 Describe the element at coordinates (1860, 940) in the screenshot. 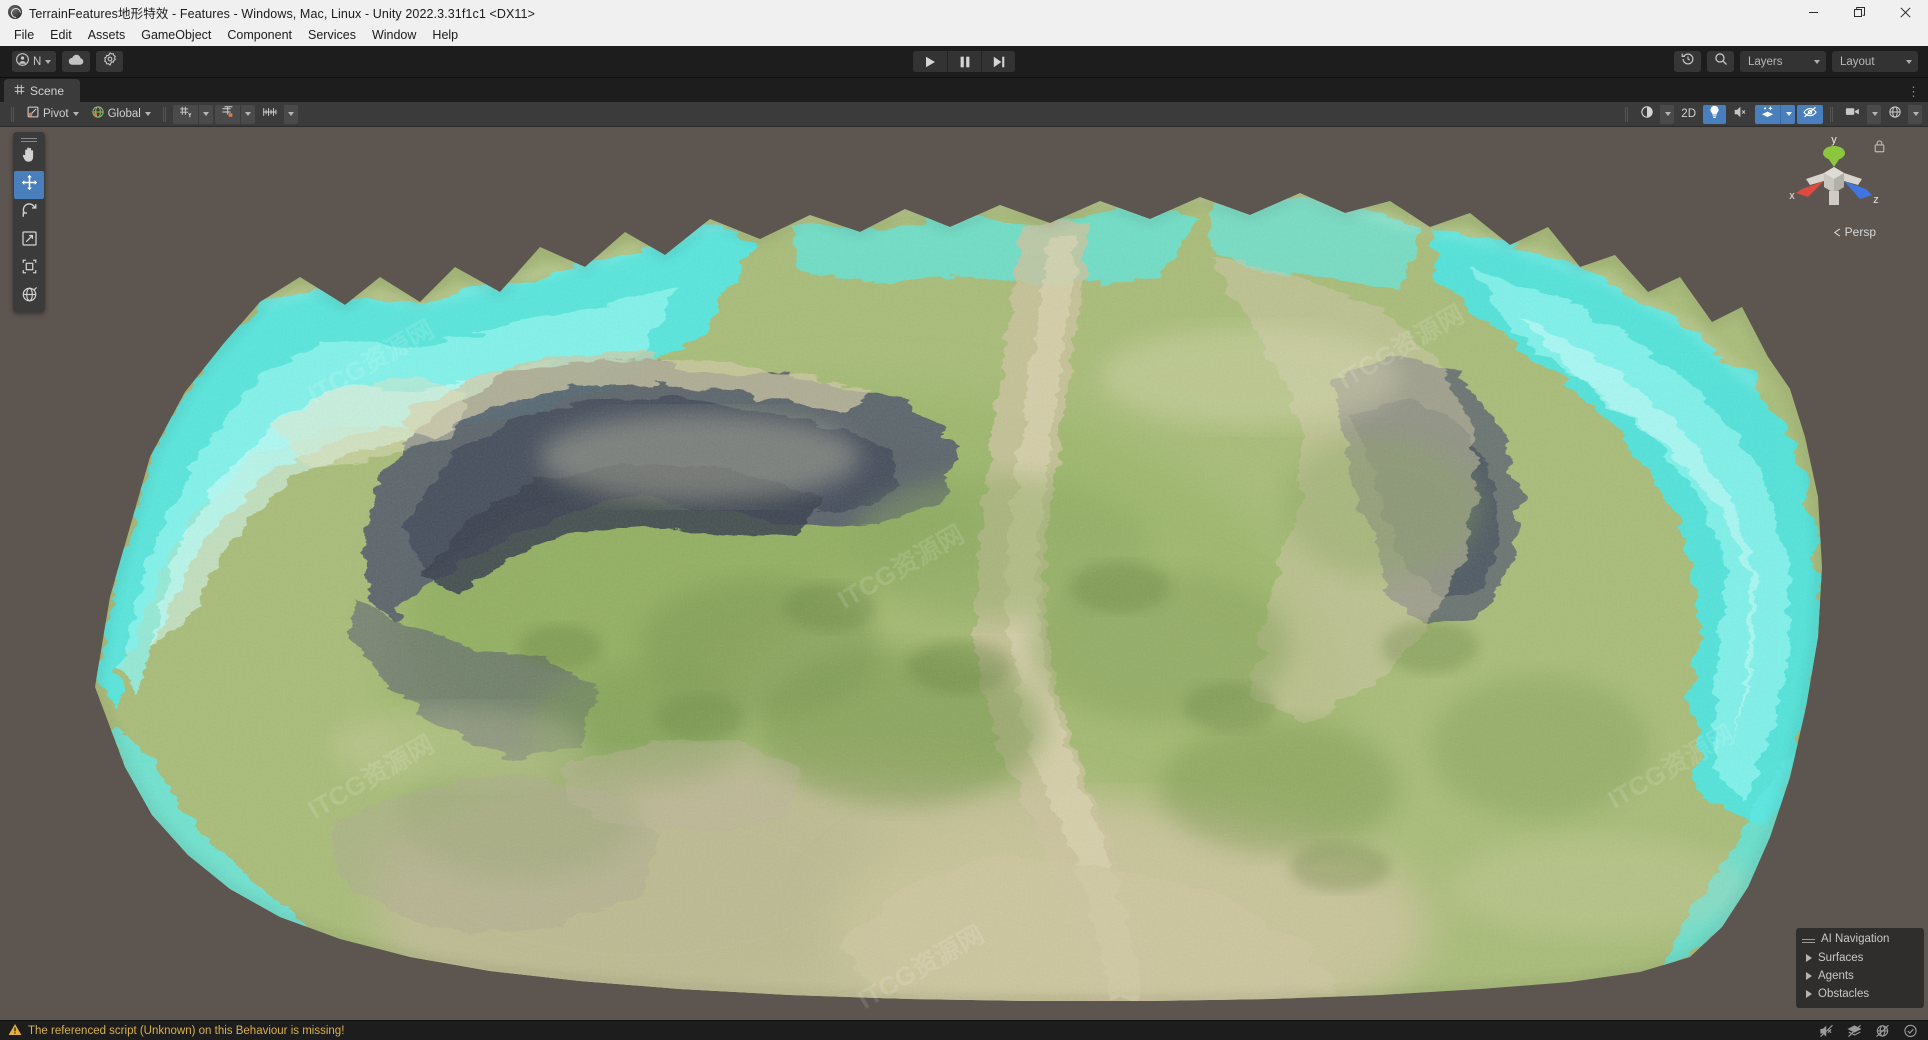

I see `ai-navigation-header: AI Navigation` at that location.